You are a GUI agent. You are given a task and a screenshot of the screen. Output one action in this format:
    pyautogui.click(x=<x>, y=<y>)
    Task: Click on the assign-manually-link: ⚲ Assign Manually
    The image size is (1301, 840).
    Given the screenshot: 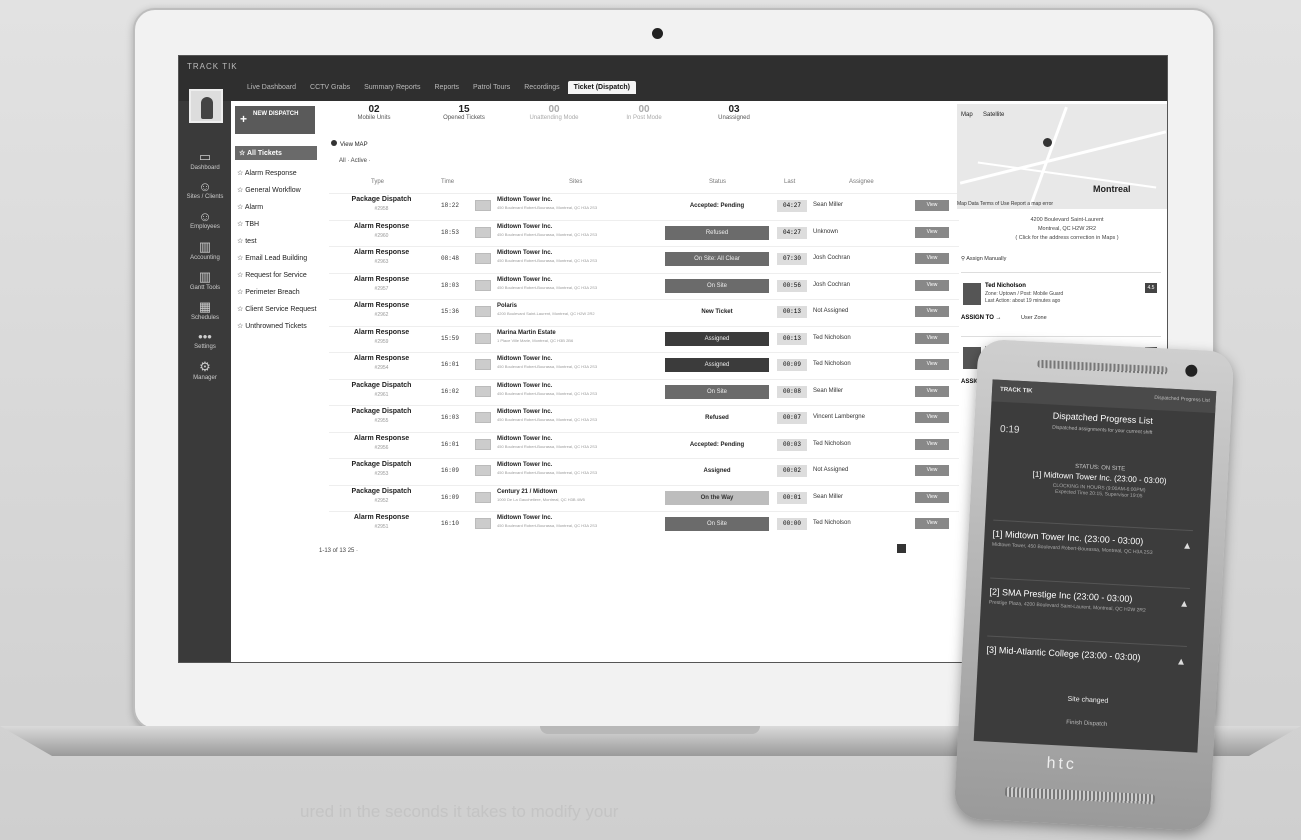 What is the action you would take?
    pyautogui.click(x=983, y=259)
    